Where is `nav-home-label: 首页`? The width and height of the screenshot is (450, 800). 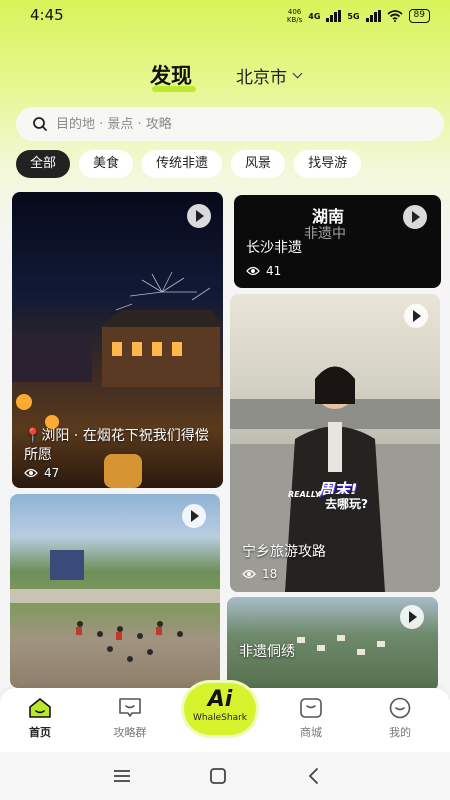
nav-home-label: 首页 is located at coordinates (40, 732).